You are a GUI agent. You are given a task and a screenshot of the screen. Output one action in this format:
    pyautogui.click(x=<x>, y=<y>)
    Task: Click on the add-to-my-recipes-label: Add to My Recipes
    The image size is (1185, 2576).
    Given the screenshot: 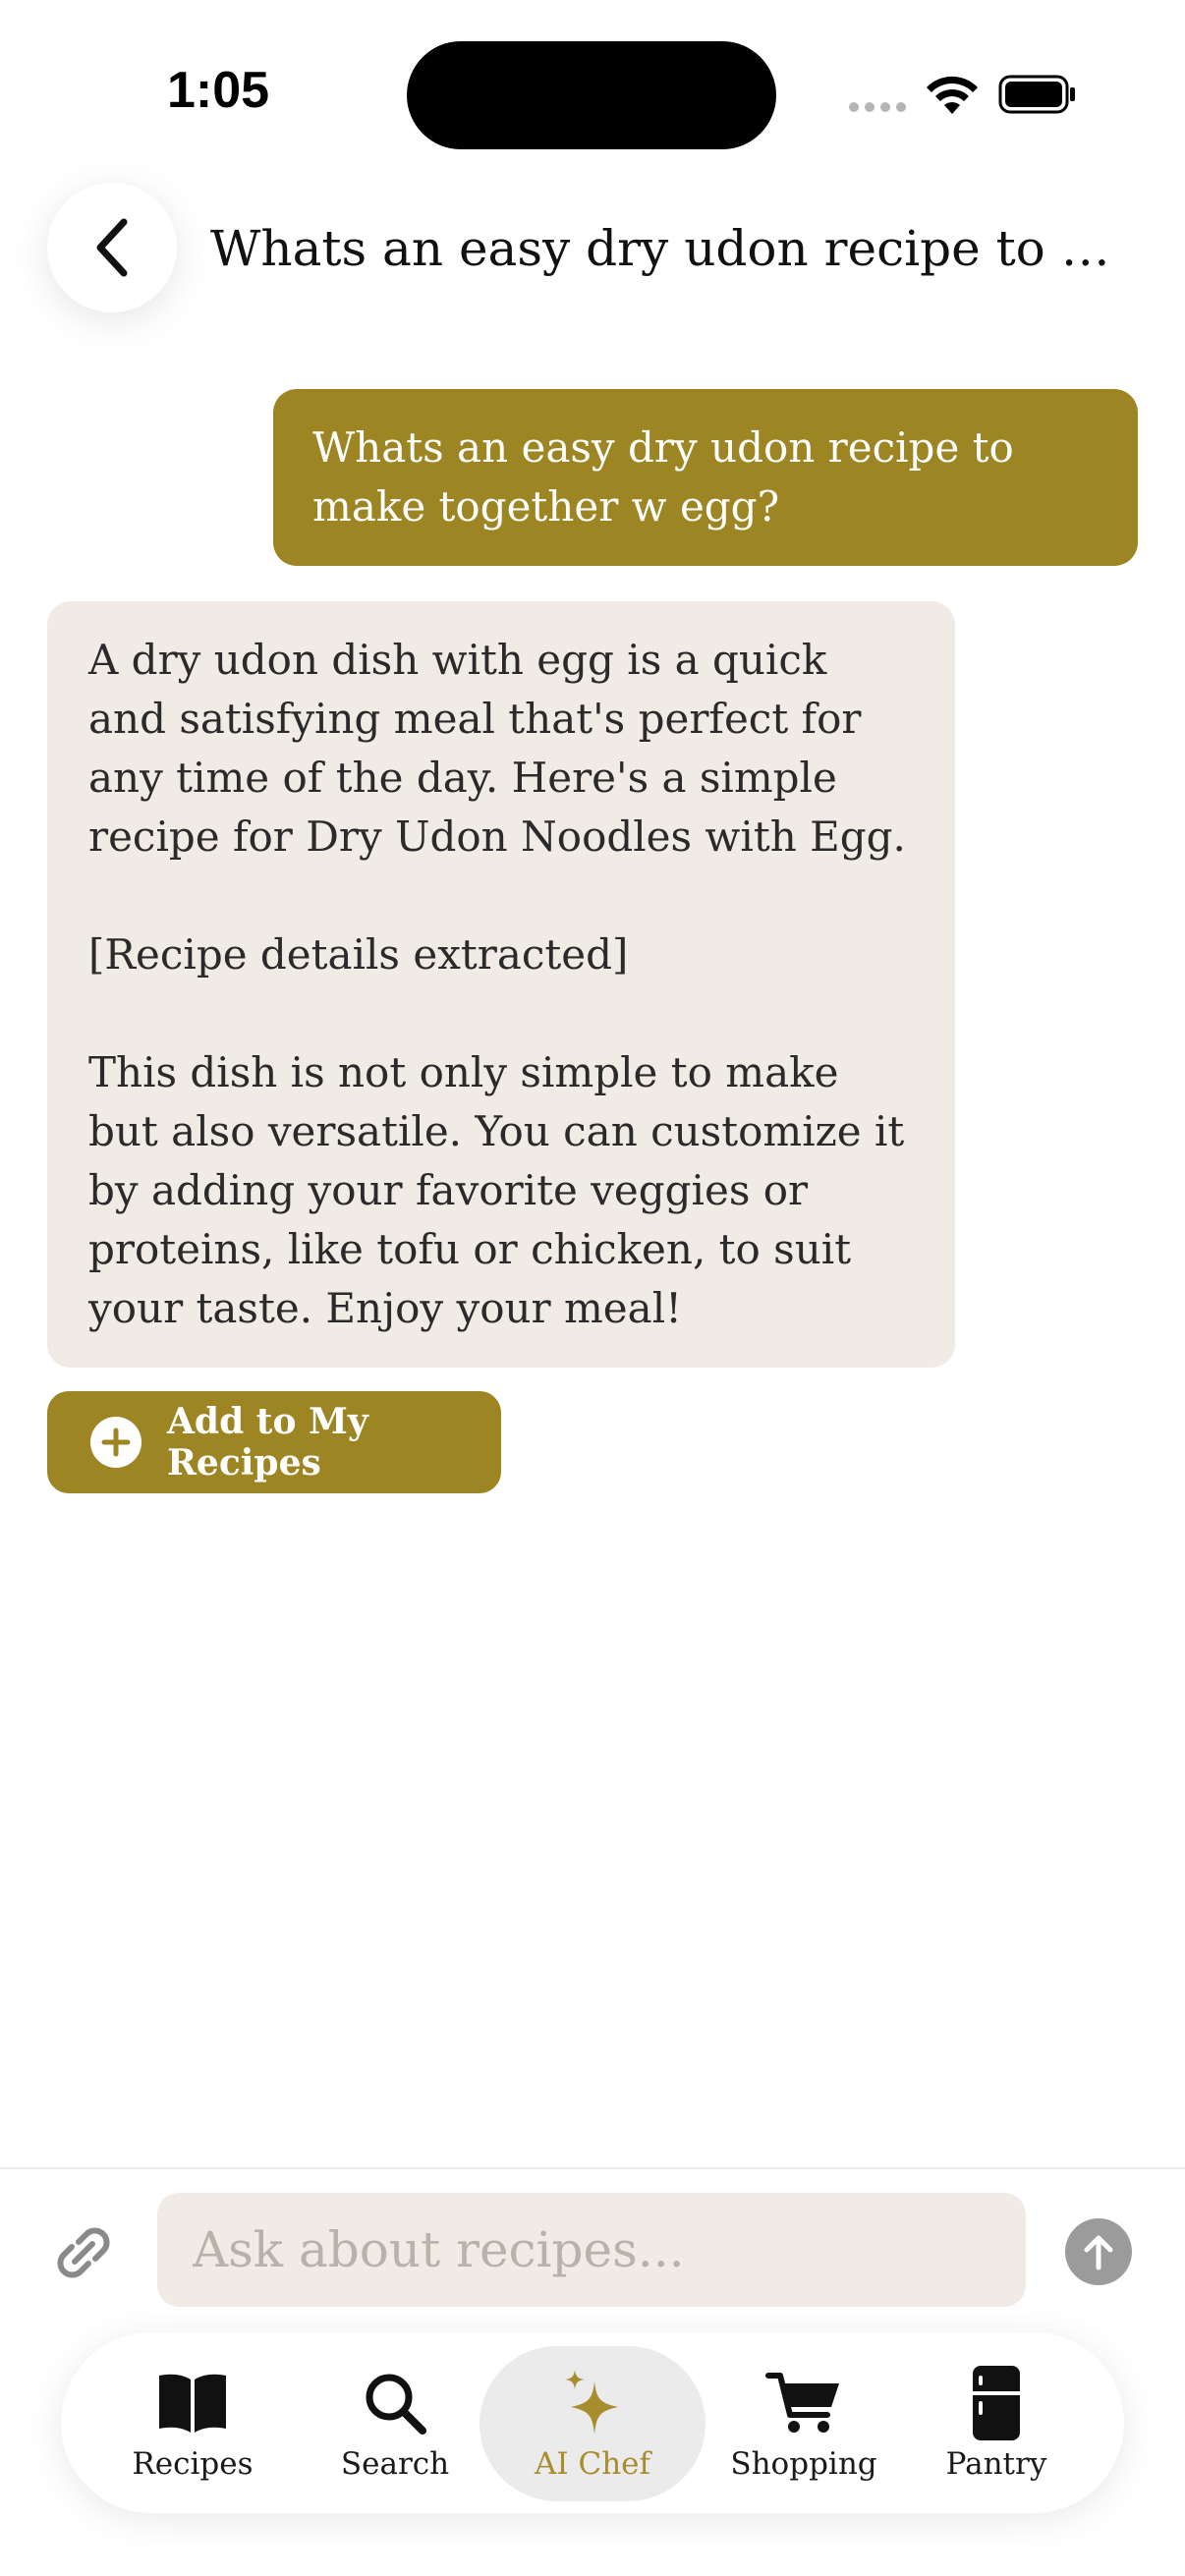 What is the action you would take?
    pyautogui.click(x=267, y=1442)
    